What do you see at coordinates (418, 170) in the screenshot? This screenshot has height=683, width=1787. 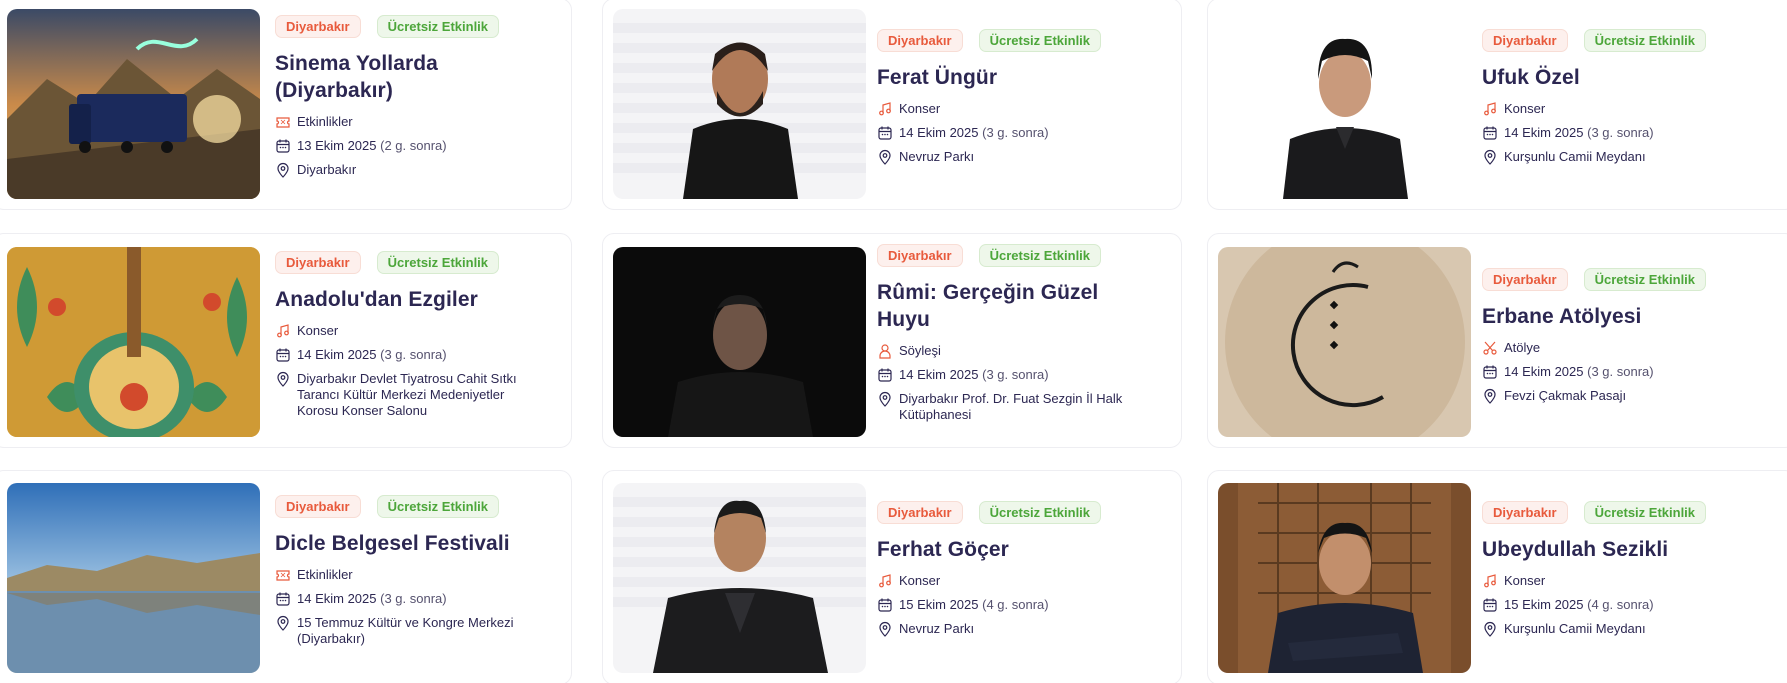 I see `venue-row: Diyarbakır` at bounding box center [418, 170].